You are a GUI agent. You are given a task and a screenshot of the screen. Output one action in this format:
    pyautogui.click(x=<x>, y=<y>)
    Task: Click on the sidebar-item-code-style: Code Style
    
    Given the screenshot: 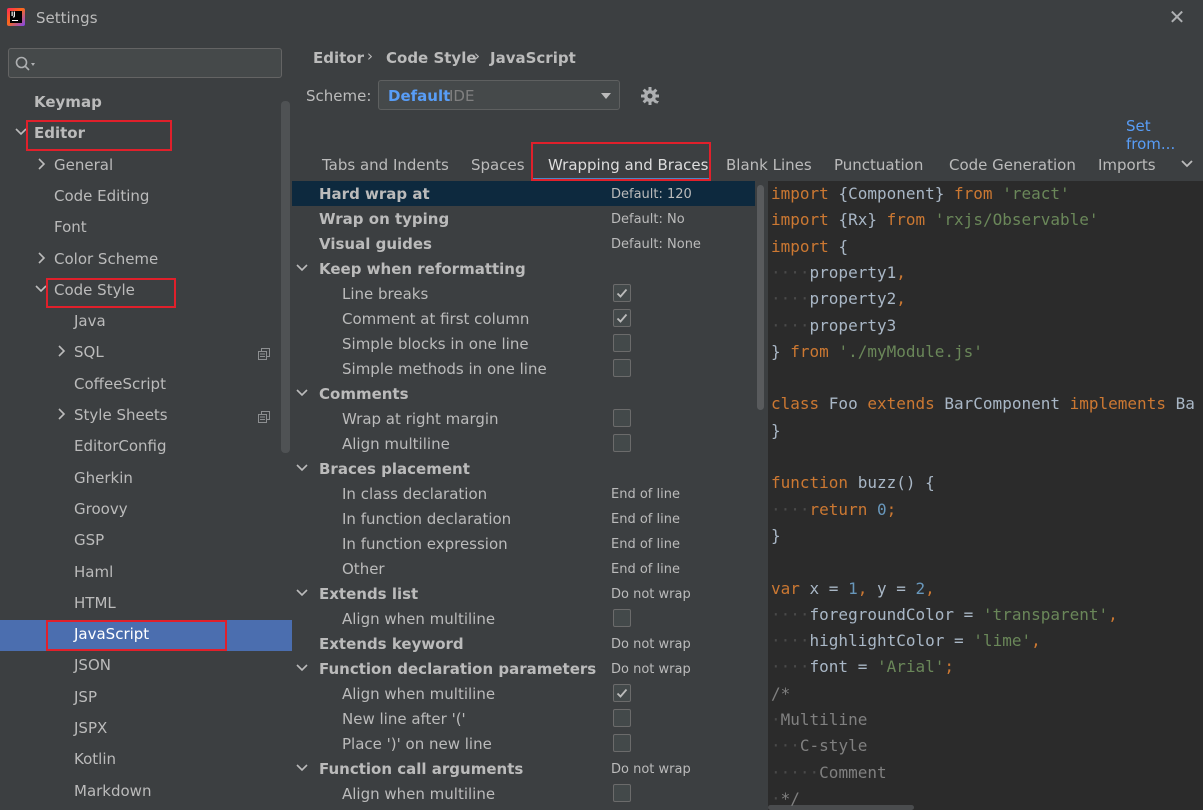 What is the action you would take?
    pyautogui.click(x=146, y=291)
    